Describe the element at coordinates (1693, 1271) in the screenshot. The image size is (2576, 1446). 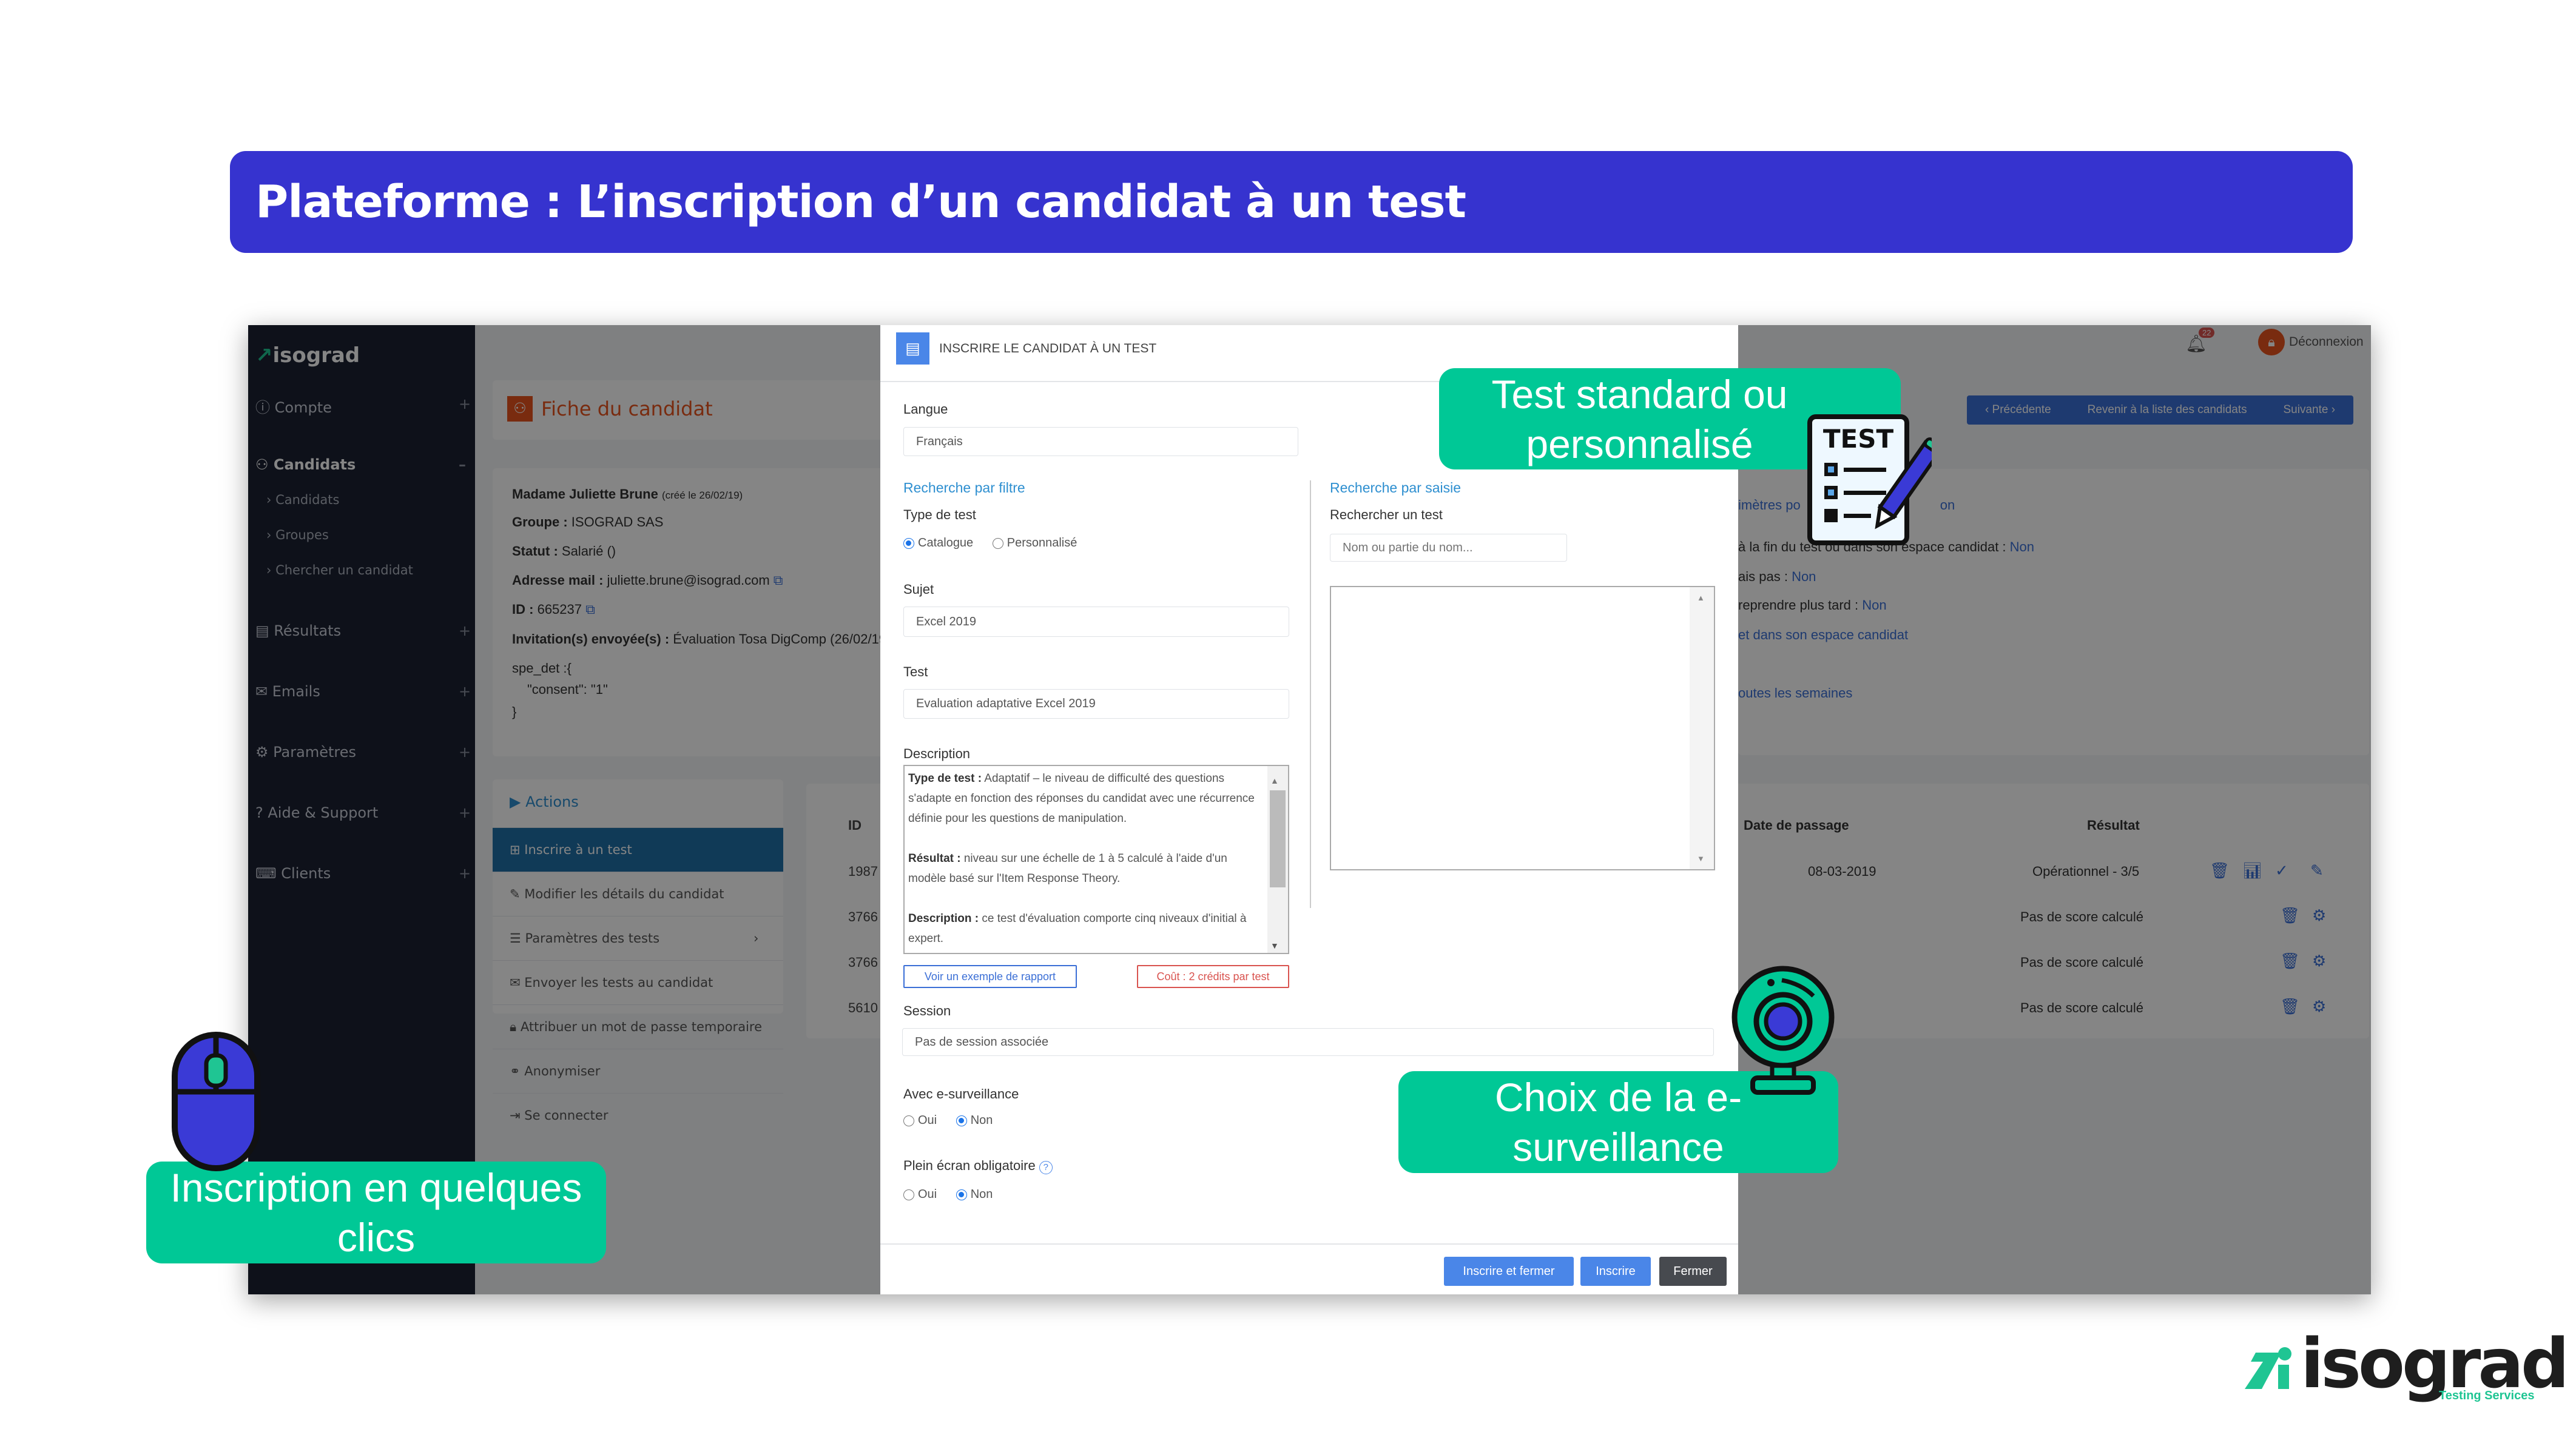
I see `close-button: Fermer` at that location.